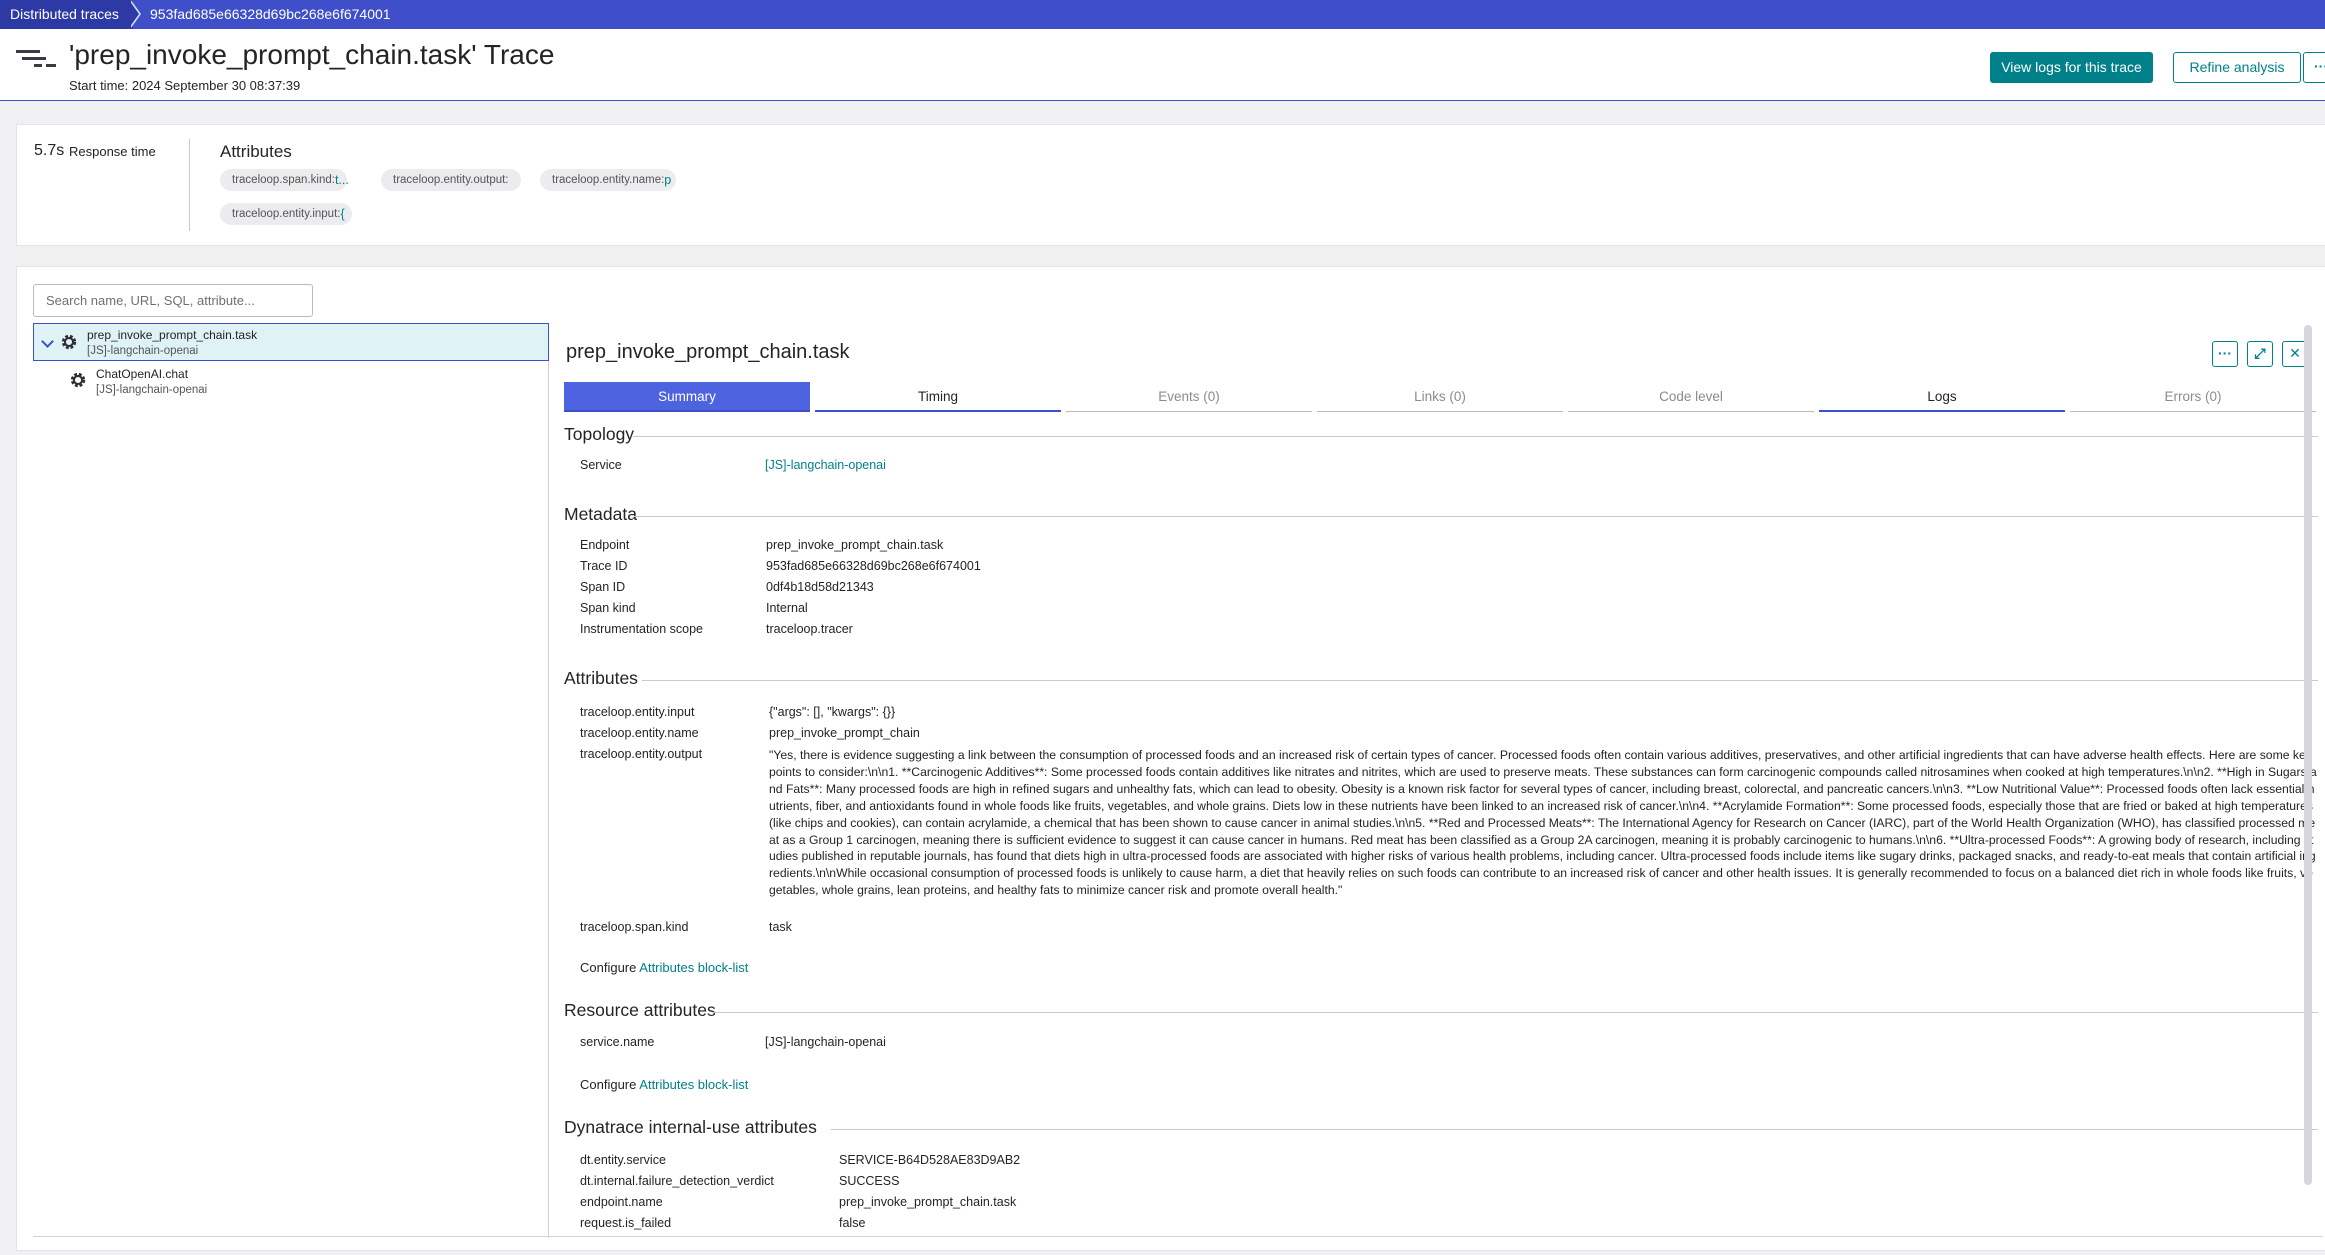 The width and height of the screenshot is (2325, 1255). I want to click on internal-value: SERVICE-B64D528AE83D9AB2, so click(930, 1160).